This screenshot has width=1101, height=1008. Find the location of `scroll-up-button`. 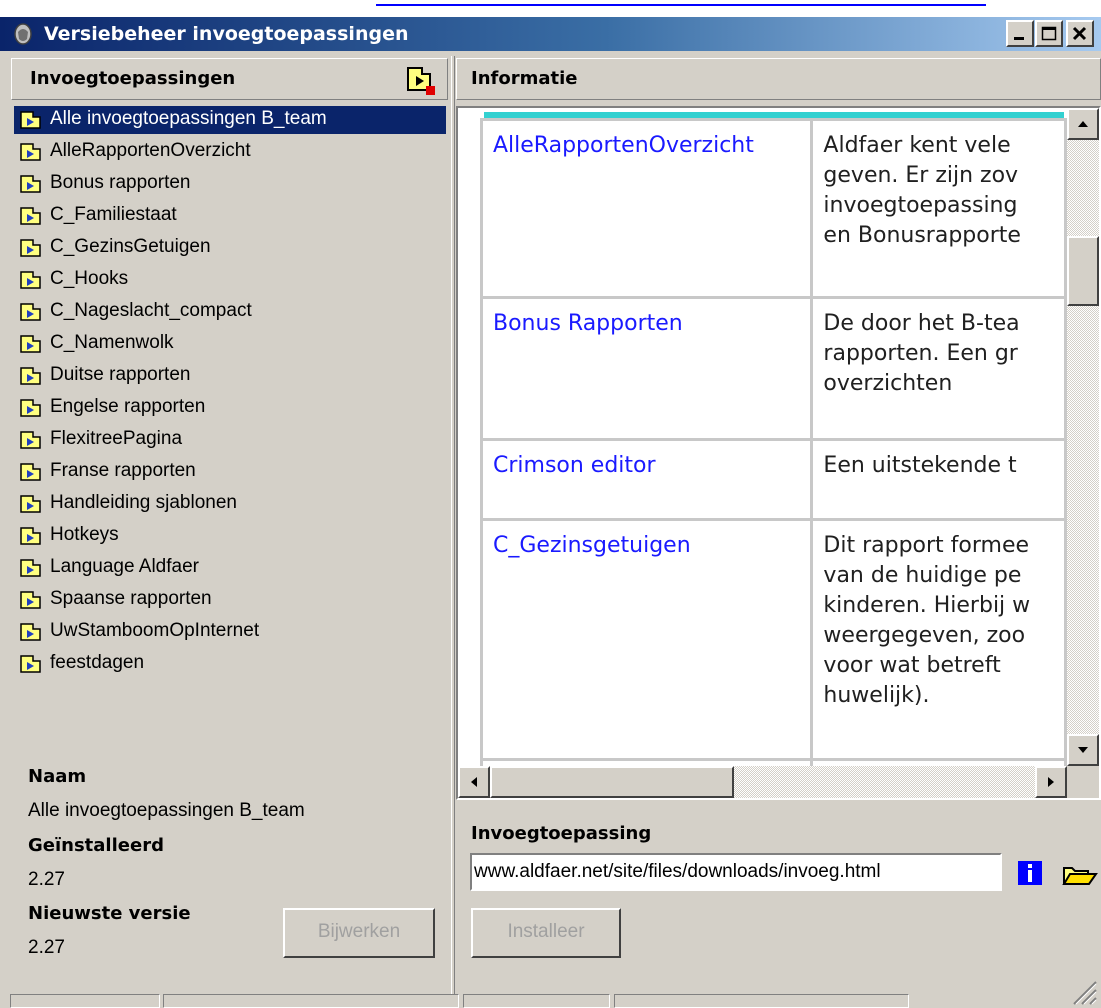

scroll-up-button is located at coordinates (1083, 124).